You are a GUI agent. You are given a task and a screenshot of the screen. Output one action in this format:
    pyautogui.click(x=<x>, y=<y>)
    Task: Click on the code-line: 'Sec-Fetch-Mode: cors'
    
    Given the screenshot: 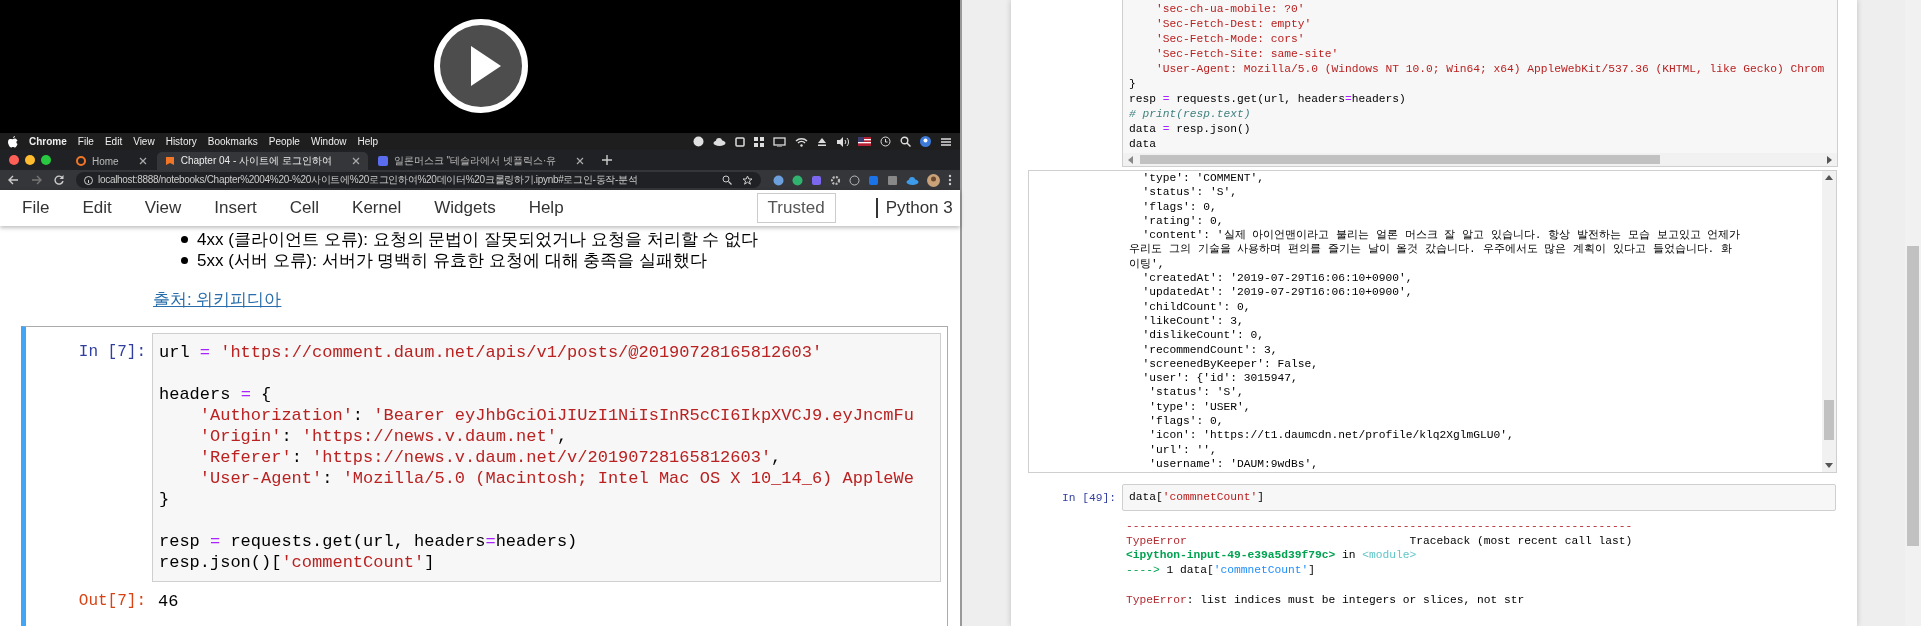 What is the action you would take?
    pyautogui.click(x=1230, y=39)
    